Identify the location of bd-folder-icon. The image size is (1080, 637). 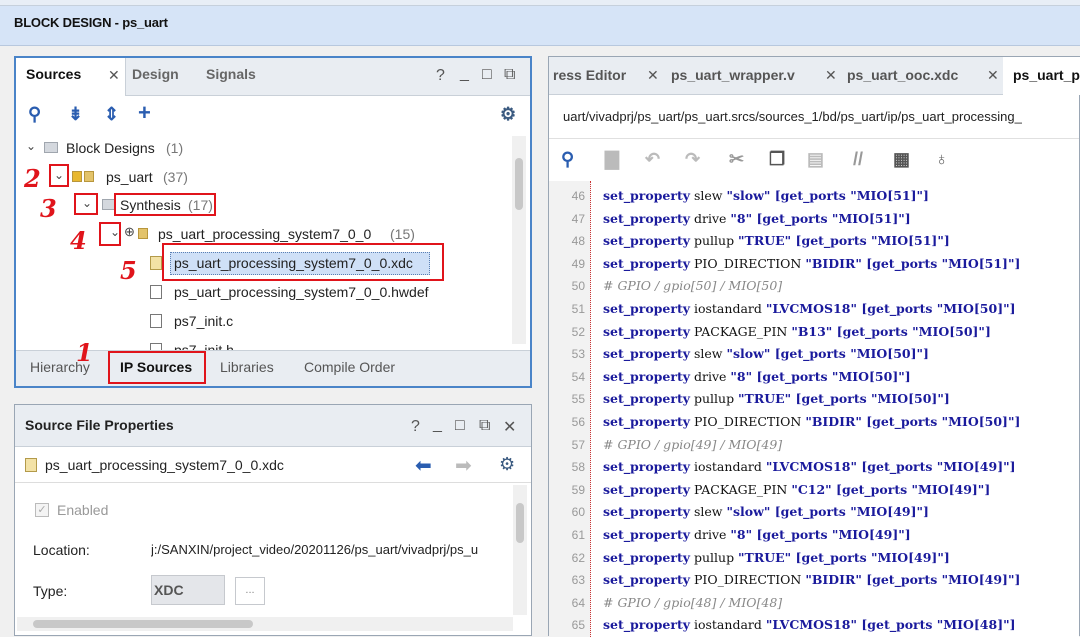
(89, 176).